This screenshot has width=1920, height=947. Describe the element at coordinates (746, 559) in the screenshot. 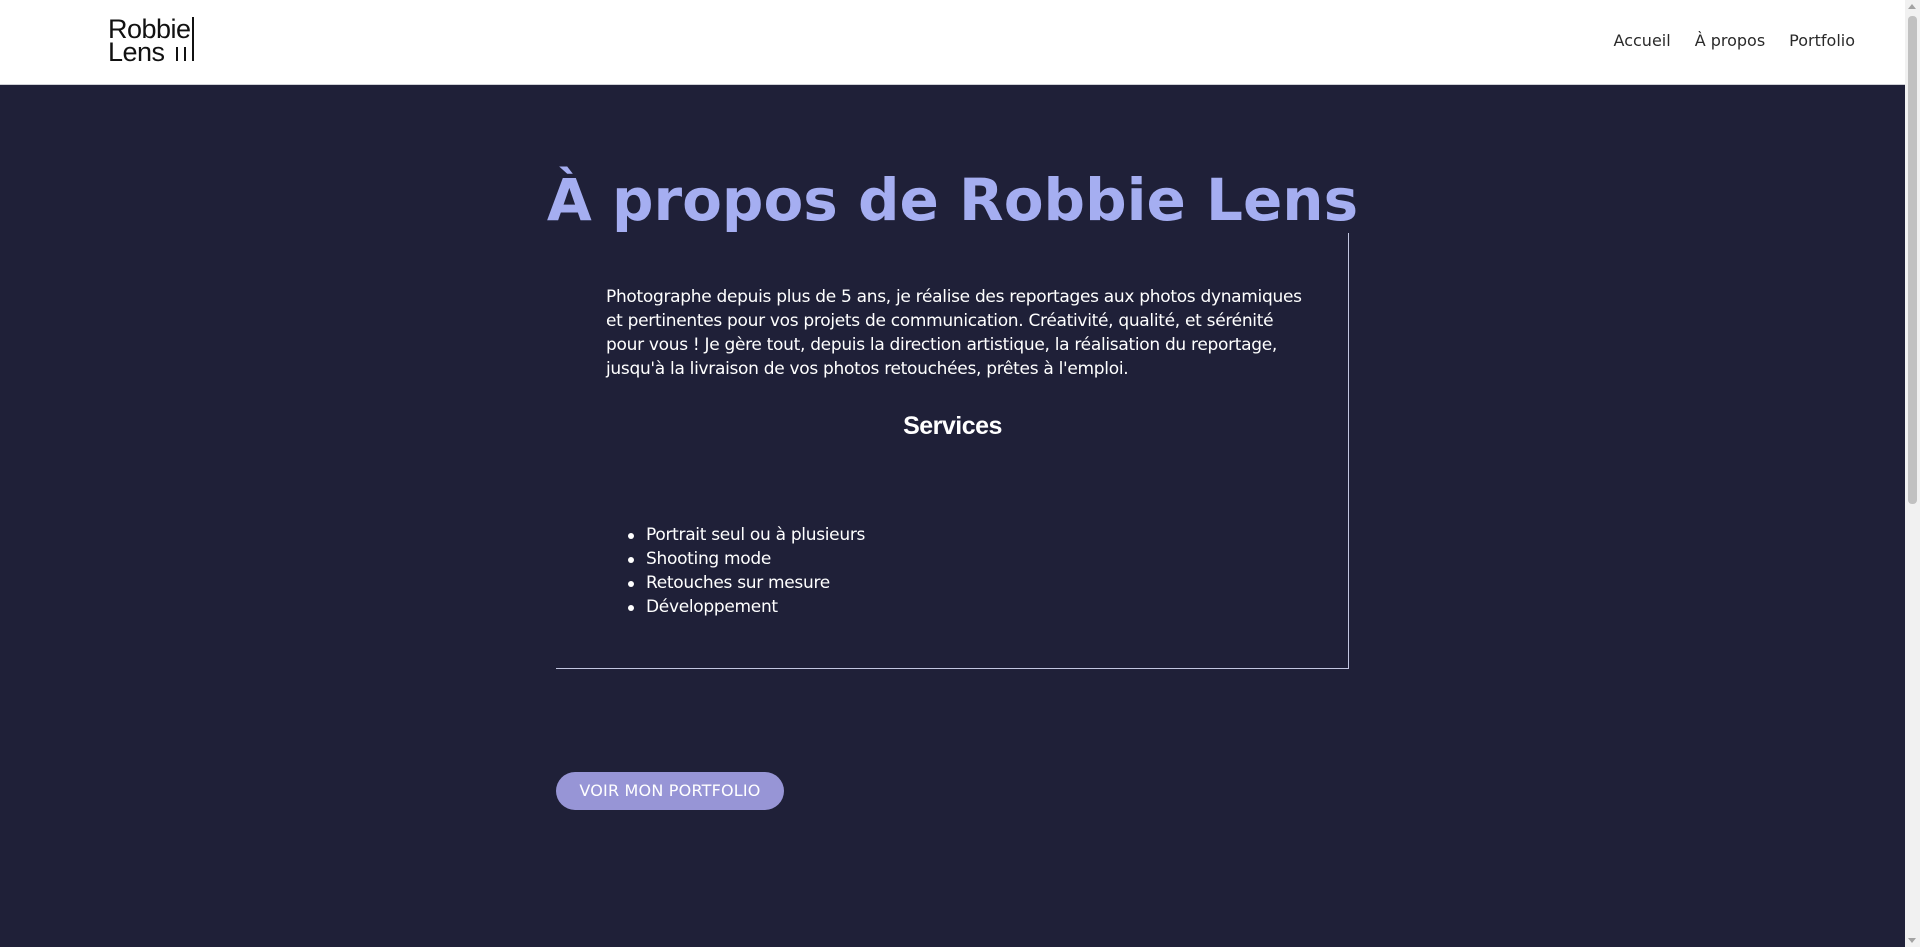

I see `service-item: Shooting mode` at that location.